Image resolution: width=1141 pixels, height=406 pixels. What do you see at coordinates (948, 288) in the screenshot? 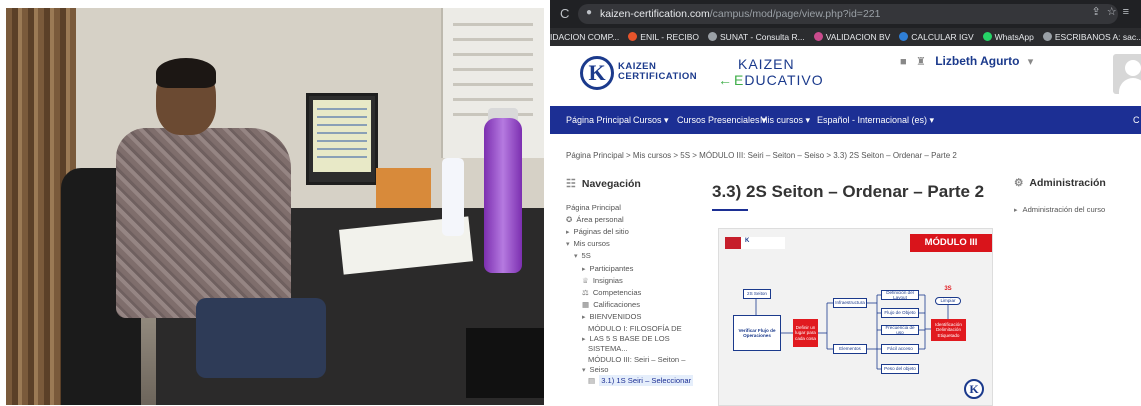
I see `slide-label-3s: 3S` at bounding box center [948, 288].